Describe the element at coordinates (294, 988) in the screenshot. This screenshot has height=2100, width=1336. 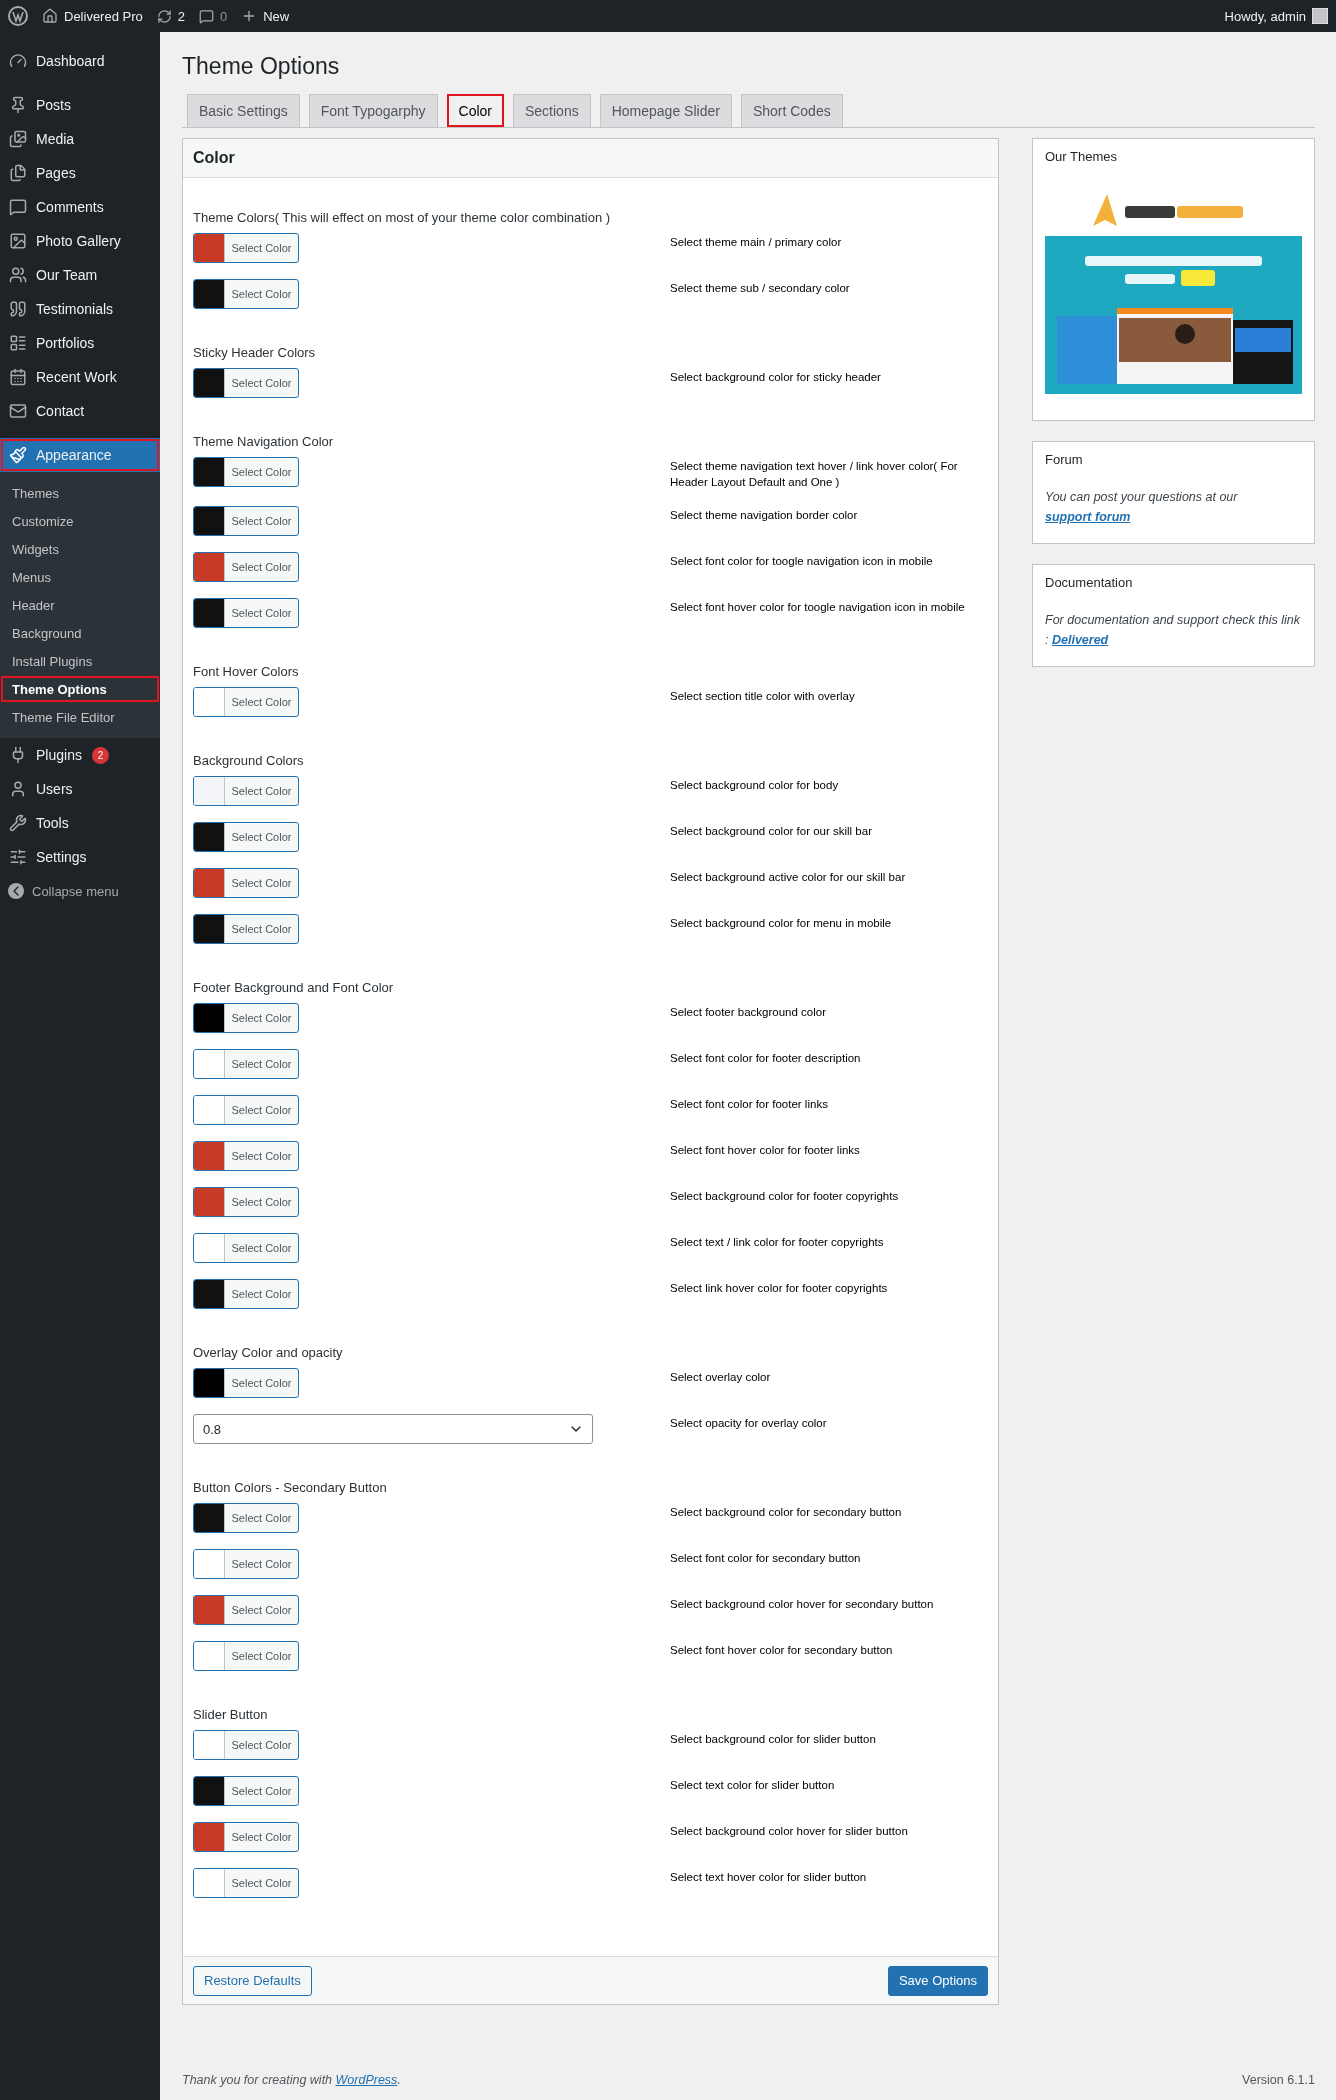
I see `section-heading: Footer Background and Font Color` at that location.